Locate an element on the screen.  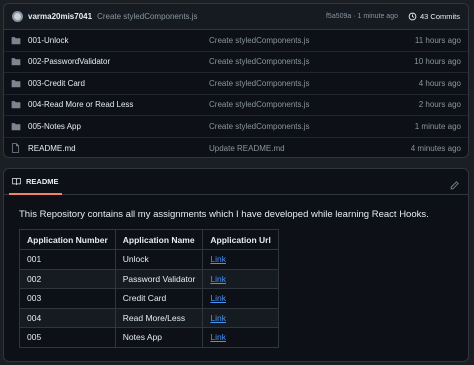
app-number-cell: 001 is located at coordinates (67, 259).